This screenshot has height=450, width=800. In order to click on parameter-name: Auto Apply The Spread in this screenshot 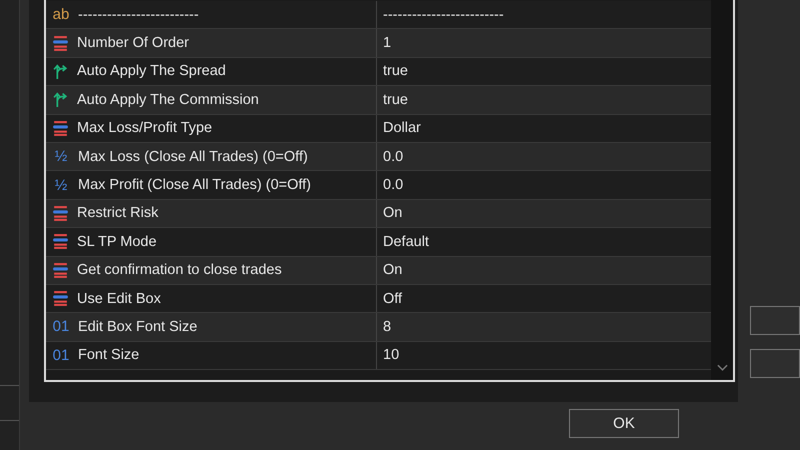, I will do `click(151, 71)`.